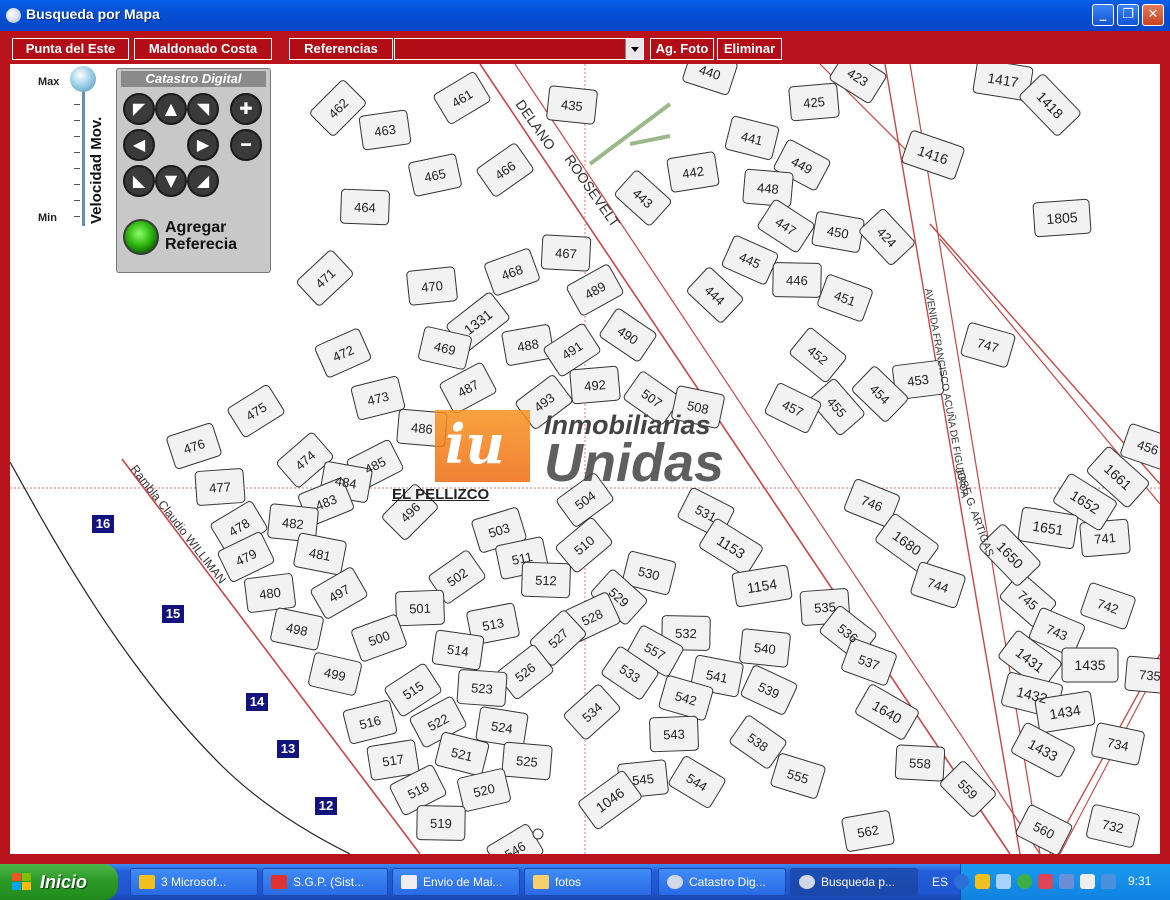  Describe the element at coordinates (385, 131) in the screenshot. I see `lot-number: 463` at that location.